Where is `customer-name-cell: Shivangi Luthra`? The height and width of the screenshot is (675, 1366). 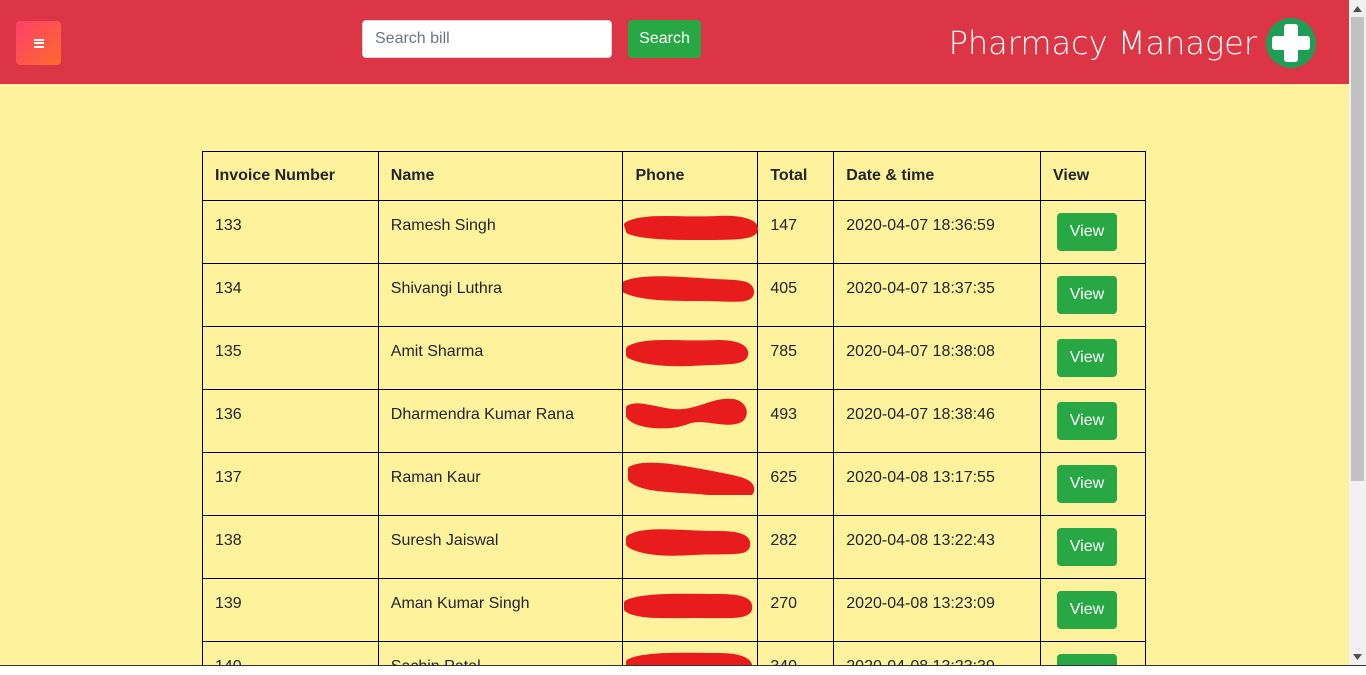
customer-name-cell: Shivangi Luthra is located at coordinates (500, 295).